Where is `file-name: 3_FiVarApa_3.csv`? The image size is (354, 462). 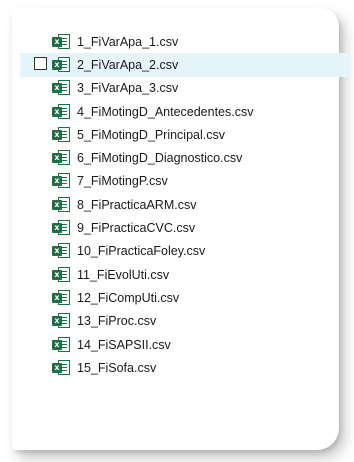 file-name: 3_FiVarApa_3.csv is located at coordinates (128, 88).